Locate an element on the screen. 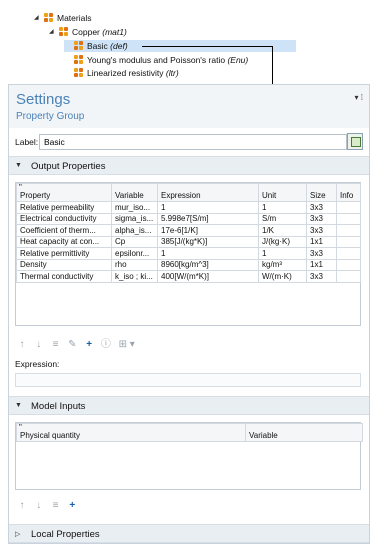 This screenshot has height=551, width=377. cell-unit: W/(m·K) is located at coordinates (282, 276).